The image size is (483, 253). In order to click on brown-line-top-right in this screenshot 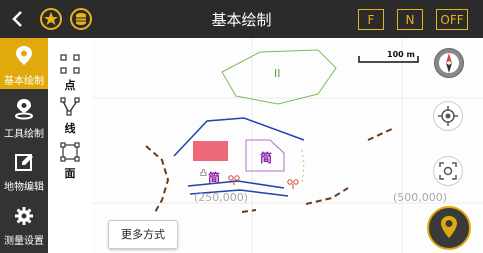, I will do `click(381, 134)`.